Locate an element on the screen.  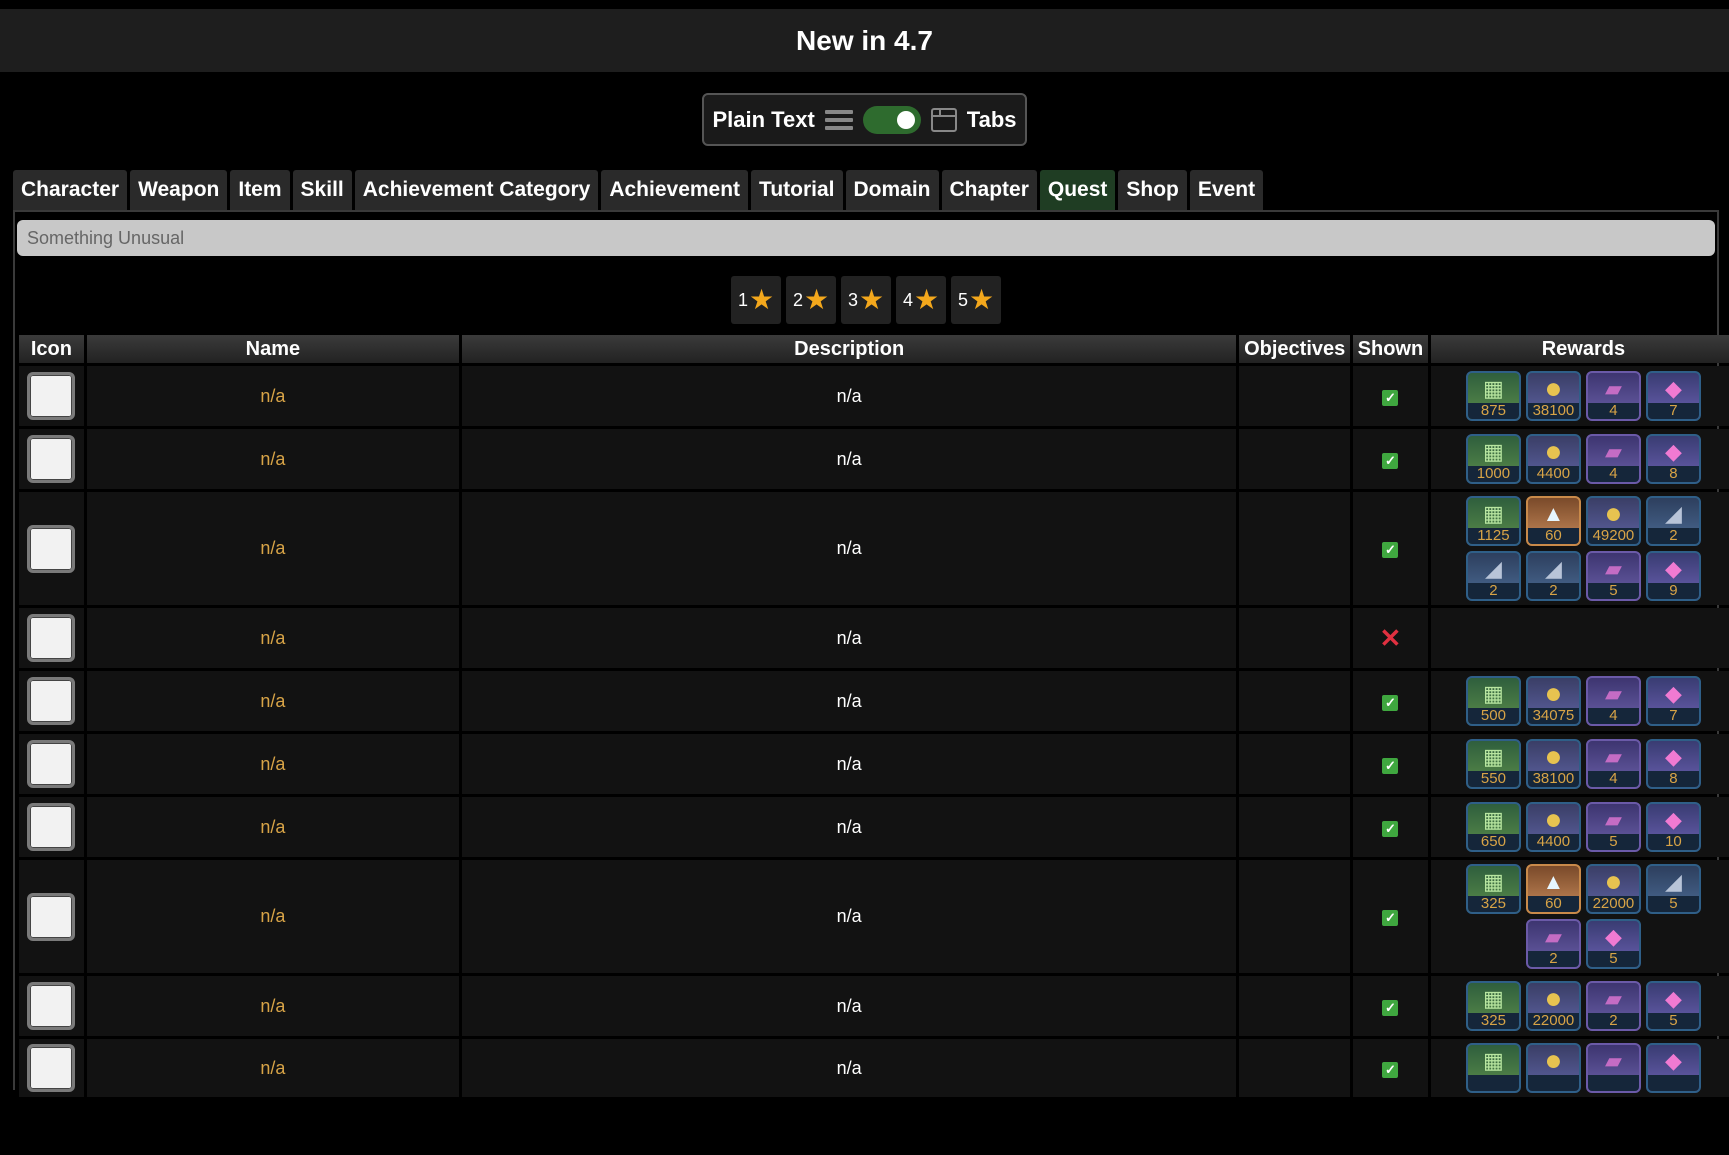
column-header-description: Description is located at coordinates (849, 349).